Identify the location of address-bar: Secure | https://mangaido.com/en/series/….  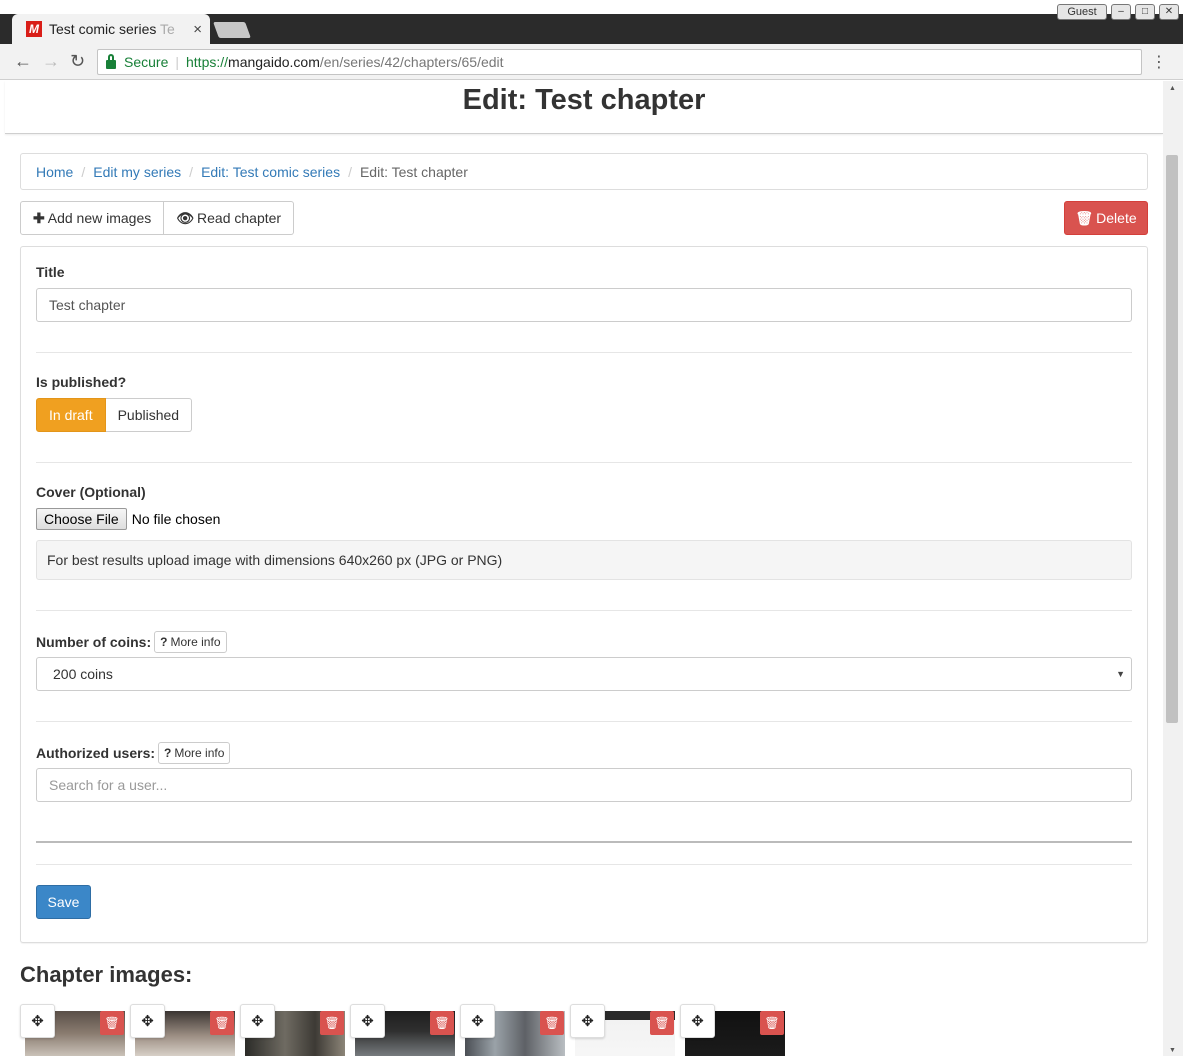
(619, 62).